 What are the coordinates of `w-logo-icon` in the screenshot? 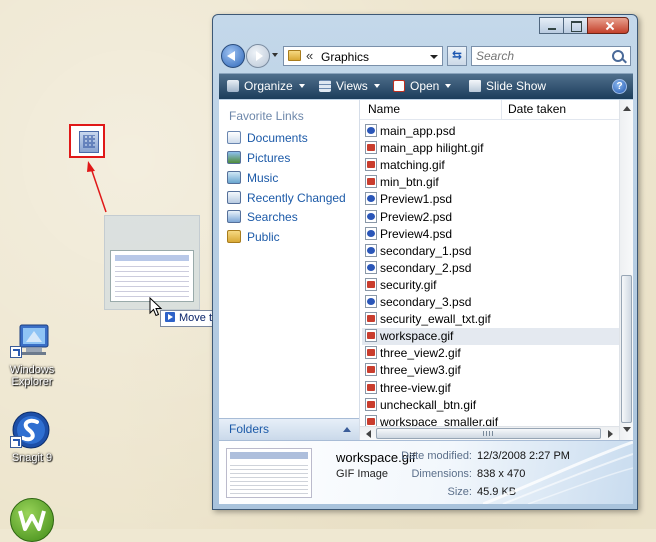 It's located at (32, 520).